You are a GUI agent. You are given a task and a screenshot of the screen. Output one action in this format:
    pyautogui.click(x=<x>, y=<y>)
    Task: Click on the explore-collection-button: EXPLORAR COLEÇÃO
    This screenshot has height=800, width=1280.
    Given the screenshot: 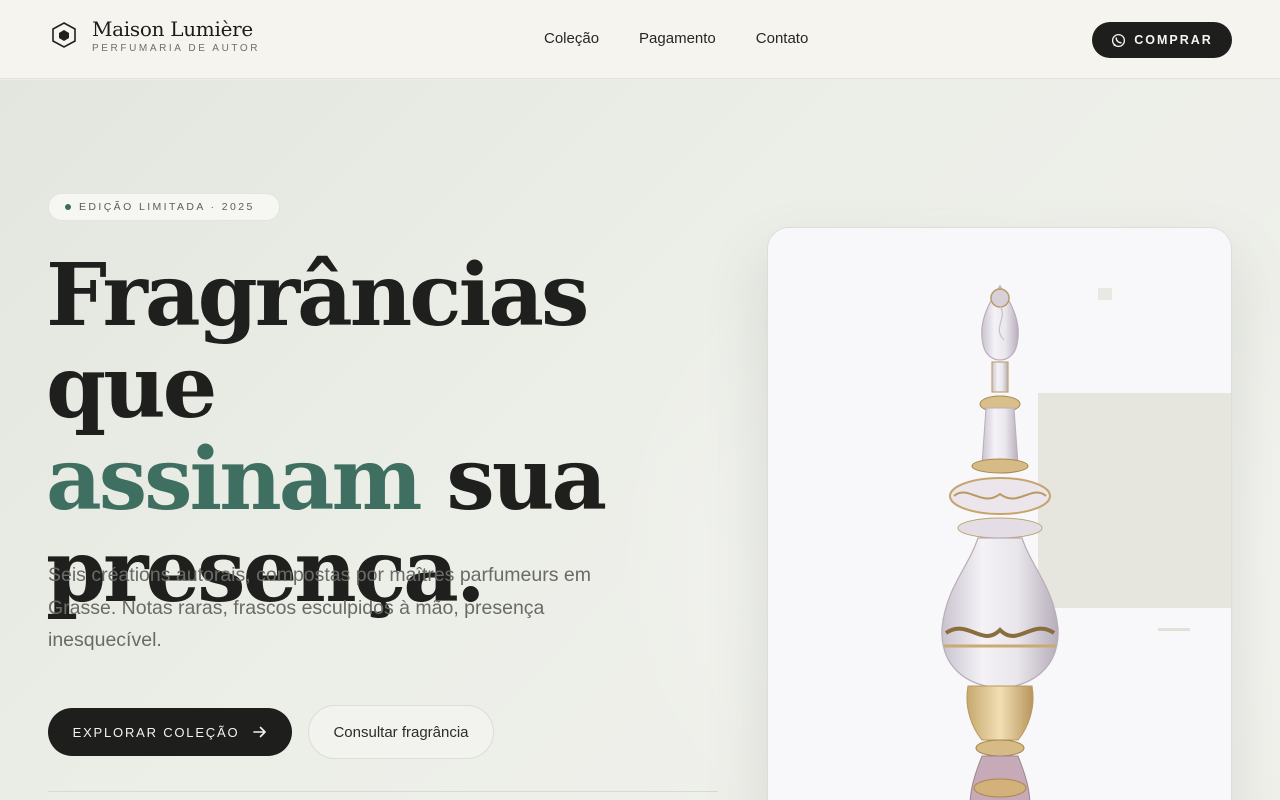 What is the action you would take?
    pyautogui.click(x=170, y=732)
    